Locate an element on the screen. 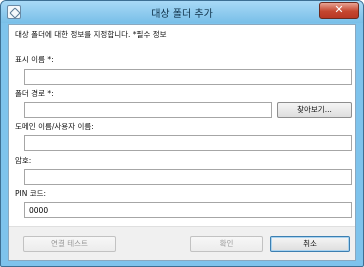 The height and width of the screenshot is (267, 364). button-bar: 연결 테스트 확인 취소 is located at coordinates (182, 243).